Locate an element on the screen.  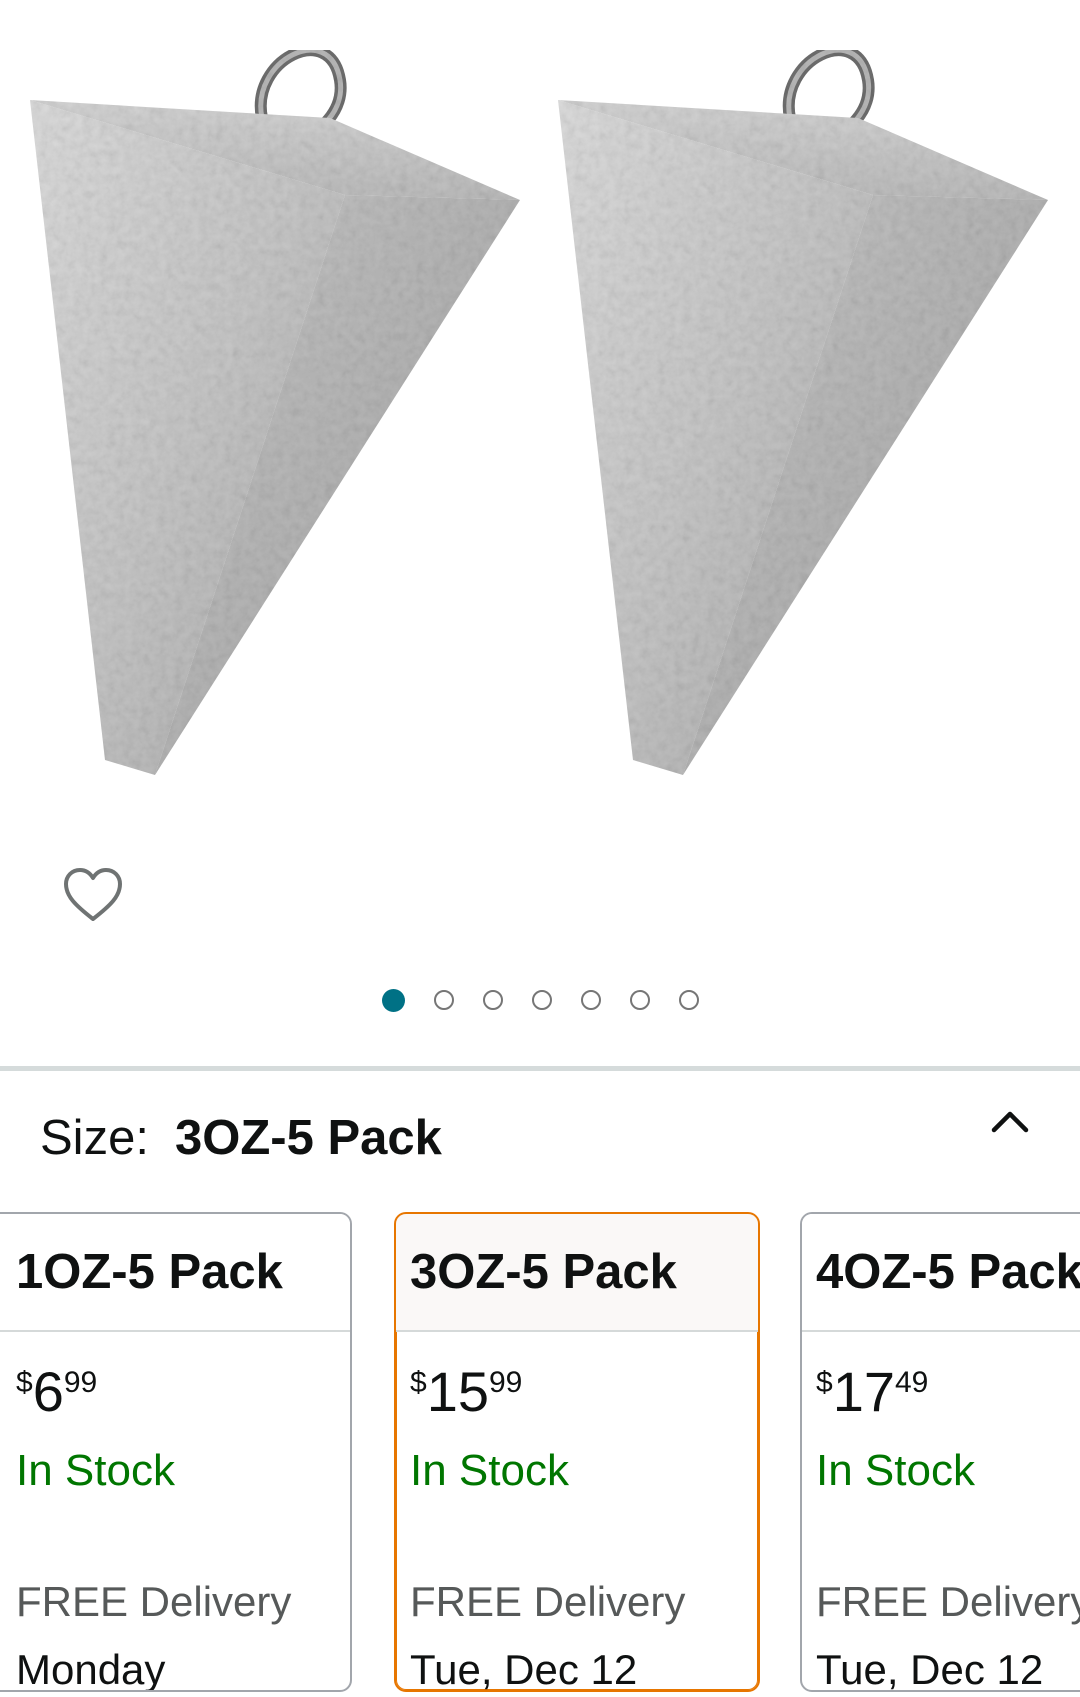
section-divider is located at coordinates (540, 1068).